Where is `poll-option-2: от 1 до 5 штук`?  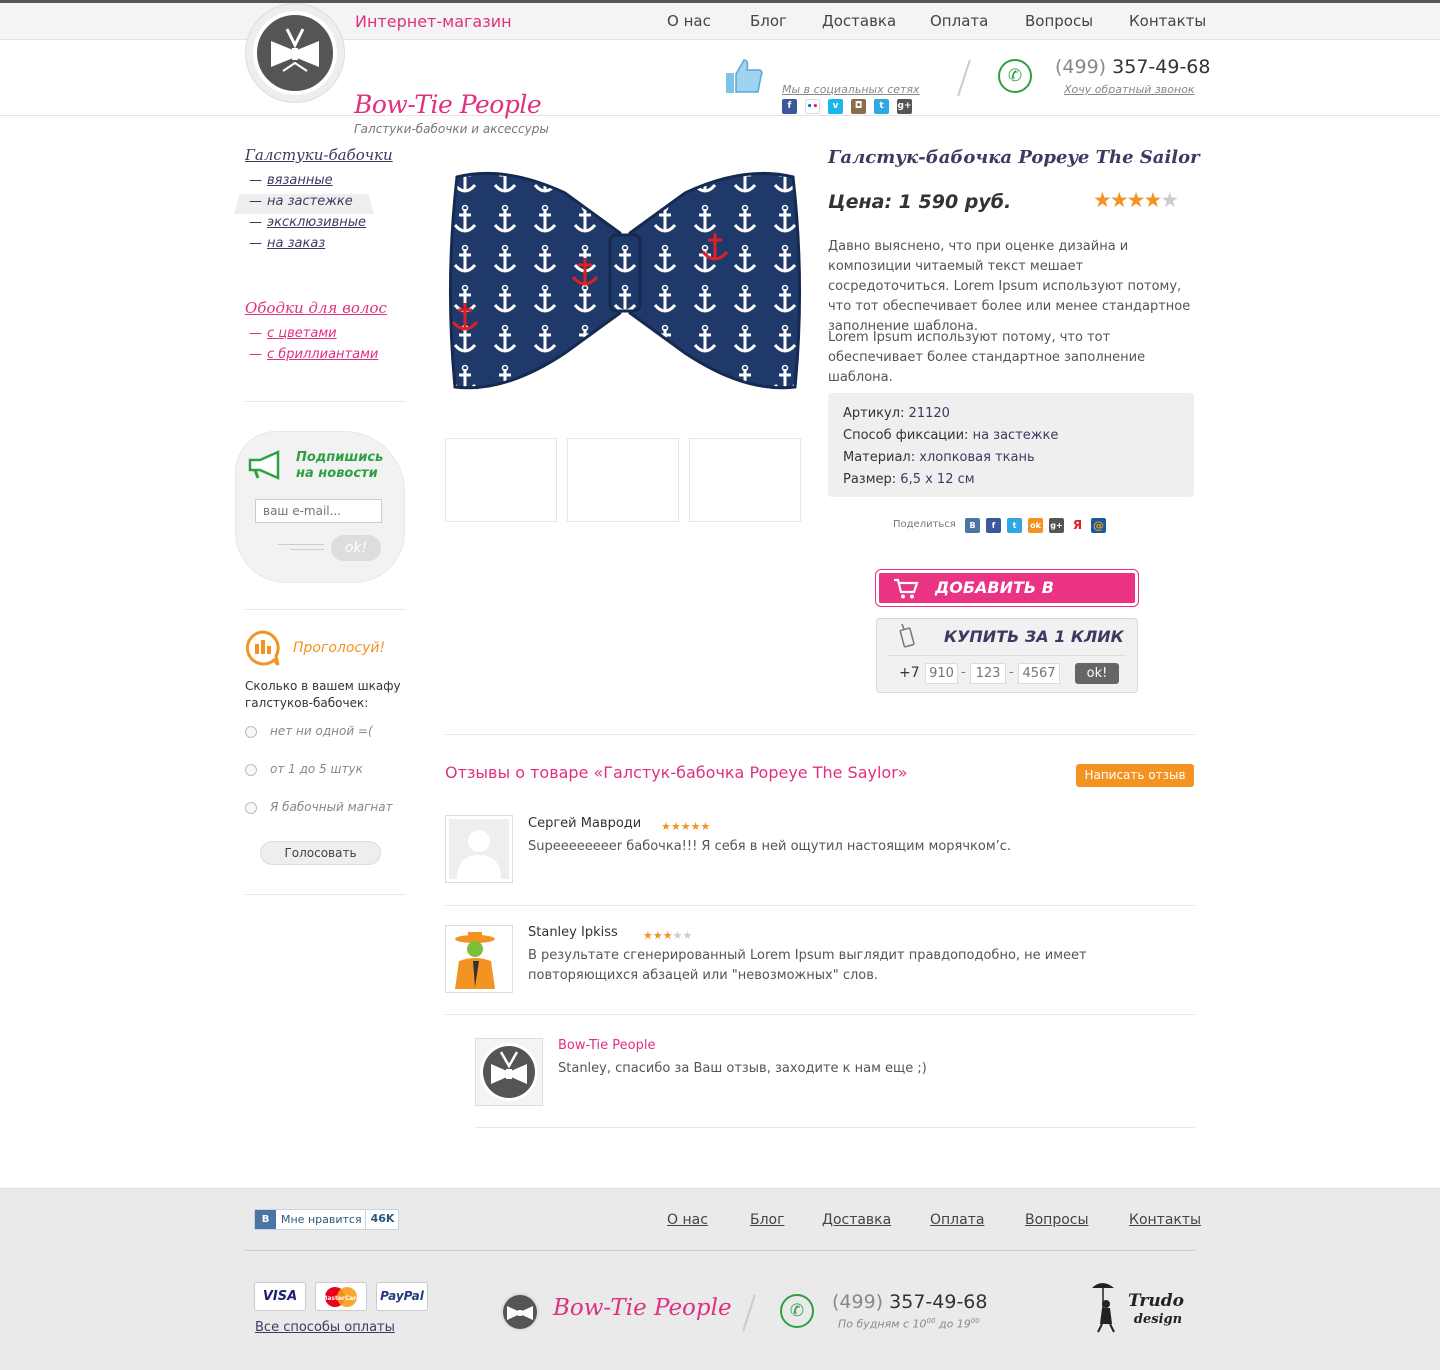
poll-option-2: от 1 до 5 штук is located at coordinates (316, 769).